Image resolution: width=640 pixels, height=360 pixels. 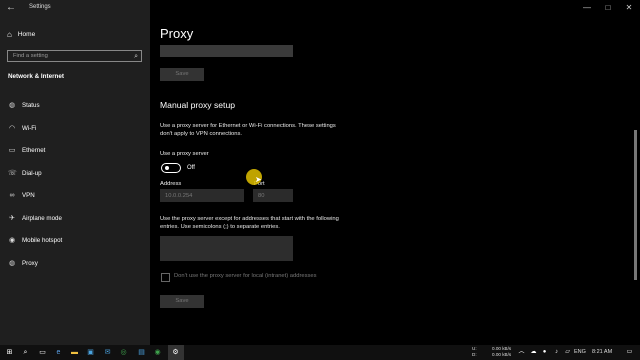 I want to click on windows-start-icon: ⊞, so click(x=9, y=352).